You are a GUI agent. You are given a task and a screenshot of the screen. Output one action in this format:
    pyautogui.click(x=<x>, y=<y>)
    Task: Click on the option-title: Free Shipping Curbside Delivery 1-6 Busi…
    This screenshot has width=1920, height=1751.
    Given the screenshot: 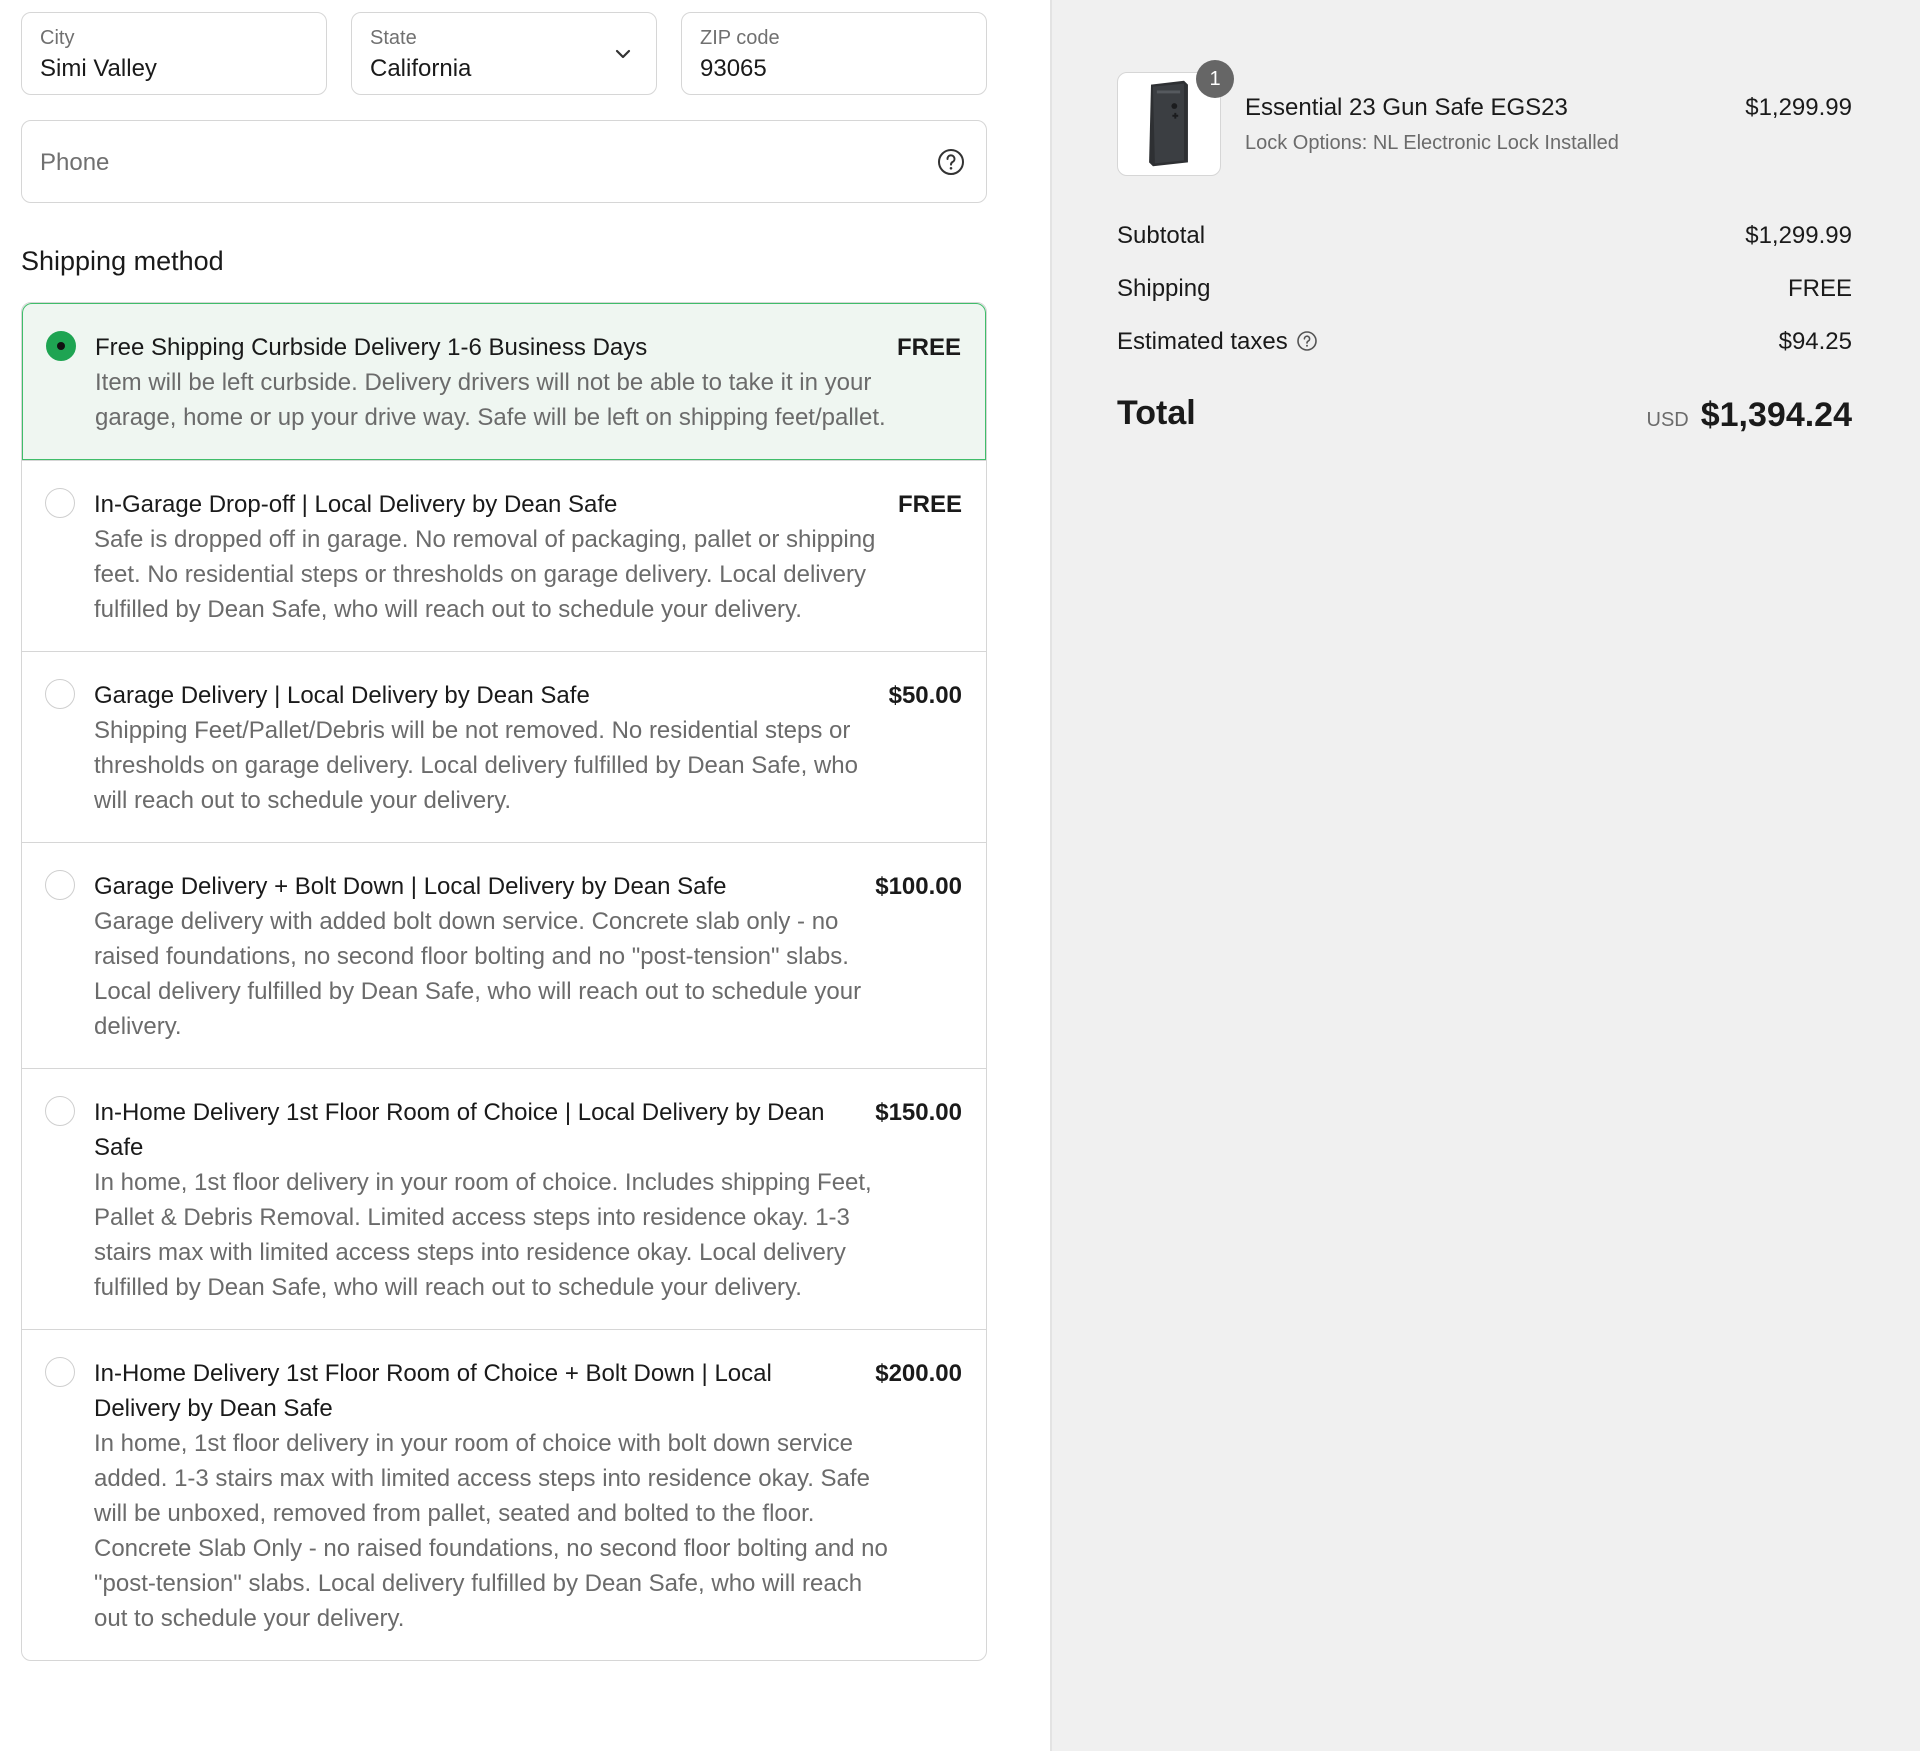 What is the action you would take?
    pyautogui.click(x=371, y=347)
    